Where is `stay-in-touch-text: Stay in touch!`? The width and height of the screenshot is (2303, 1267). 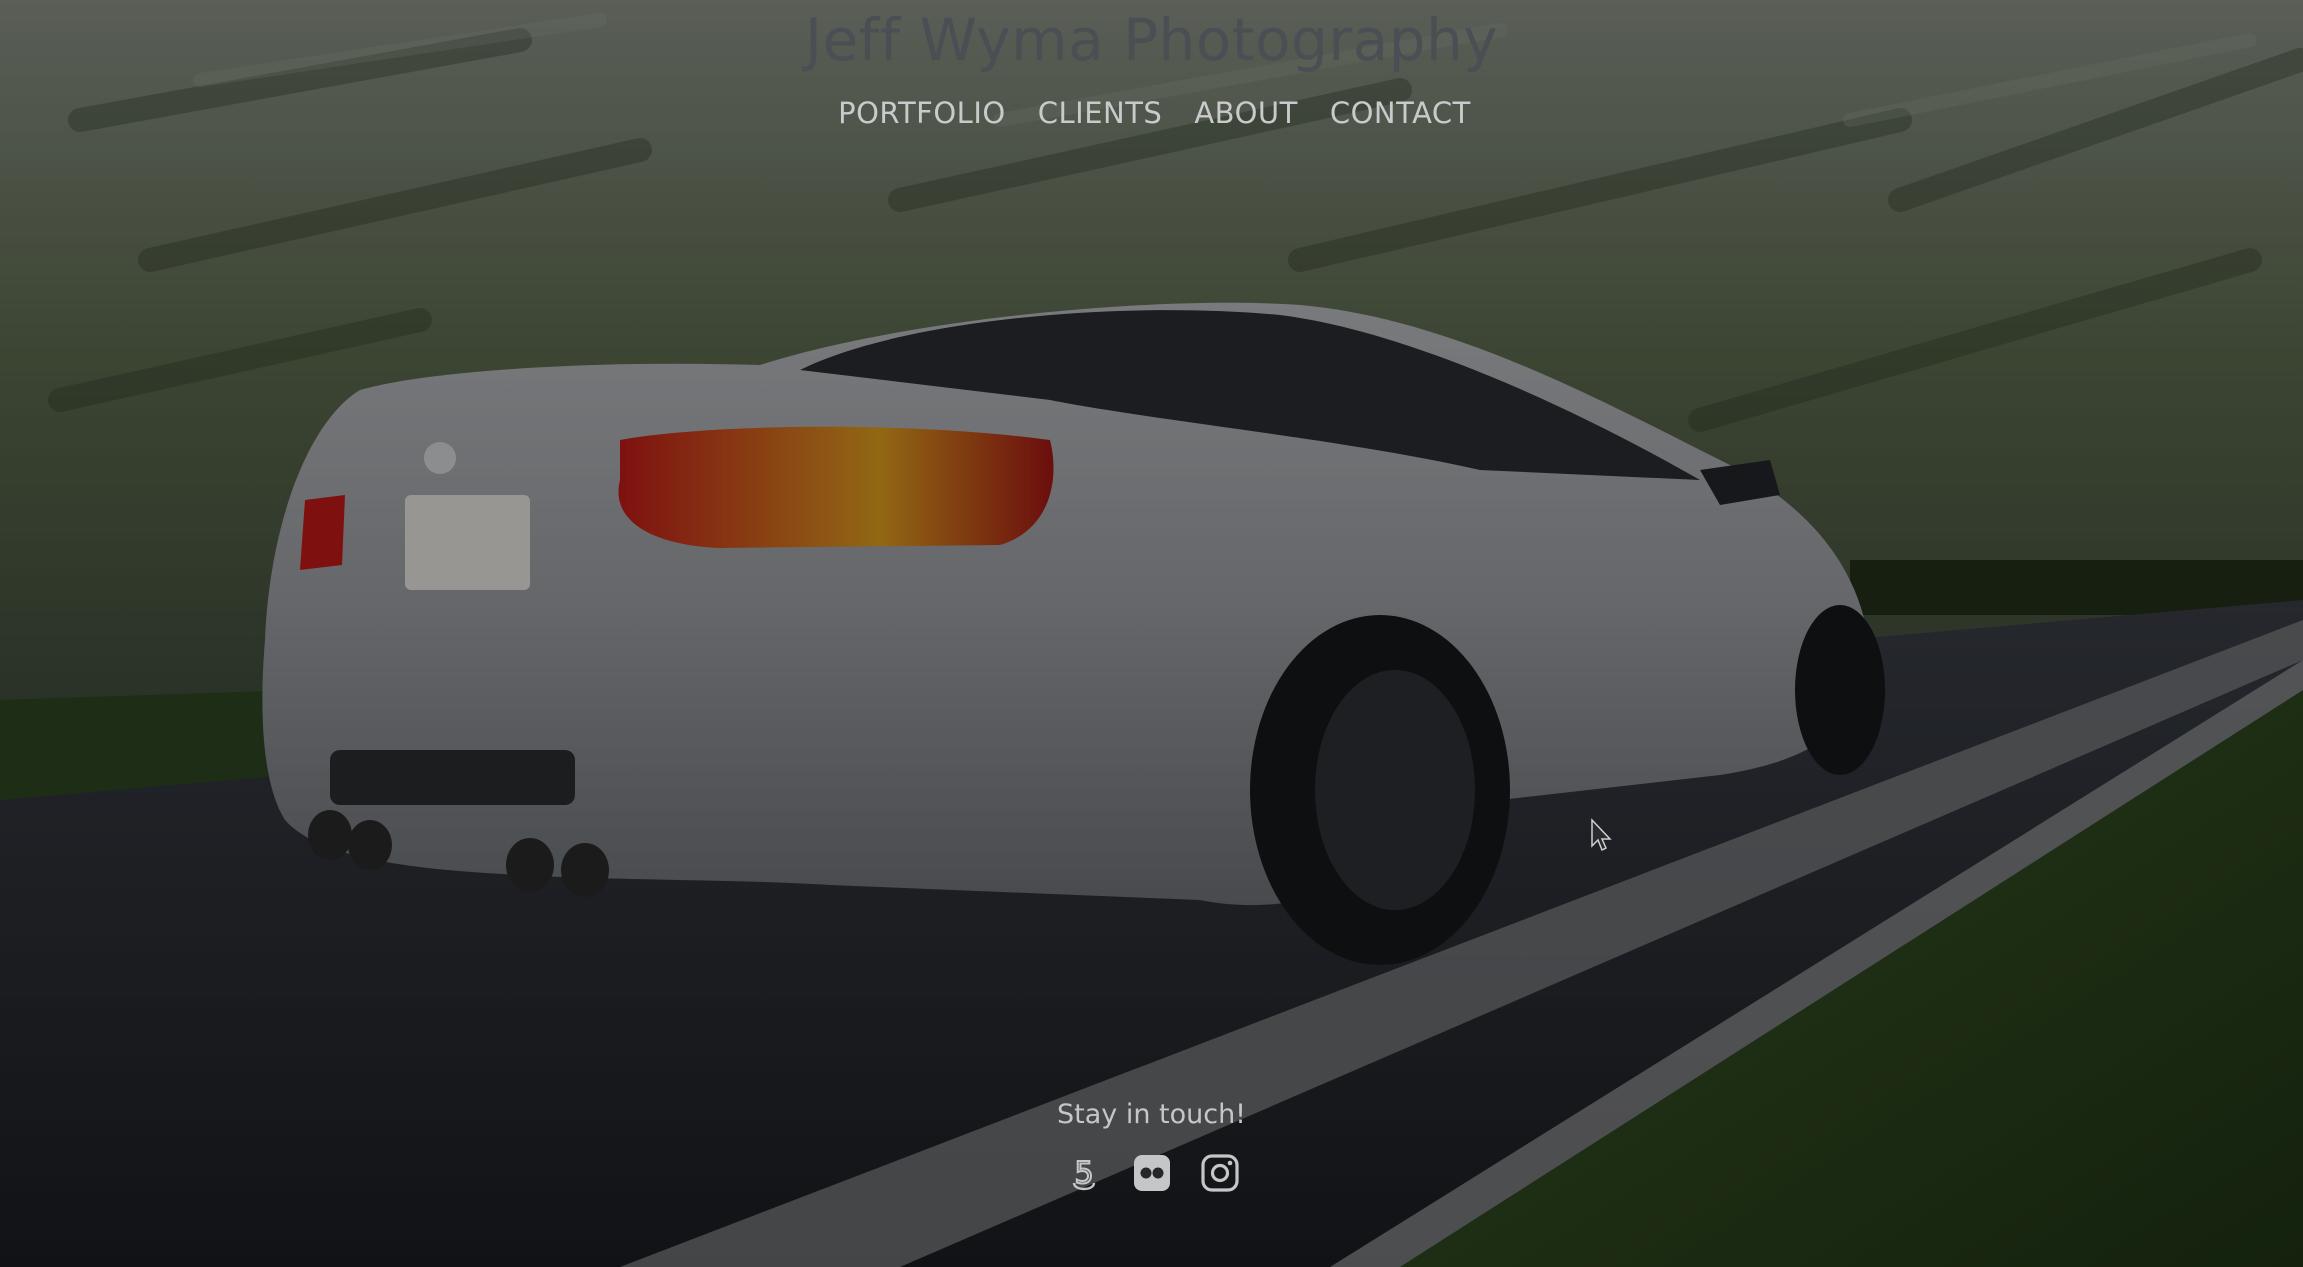
stay-in-touch-text: Stay in touch! is located at coordinates (1151, 1114).